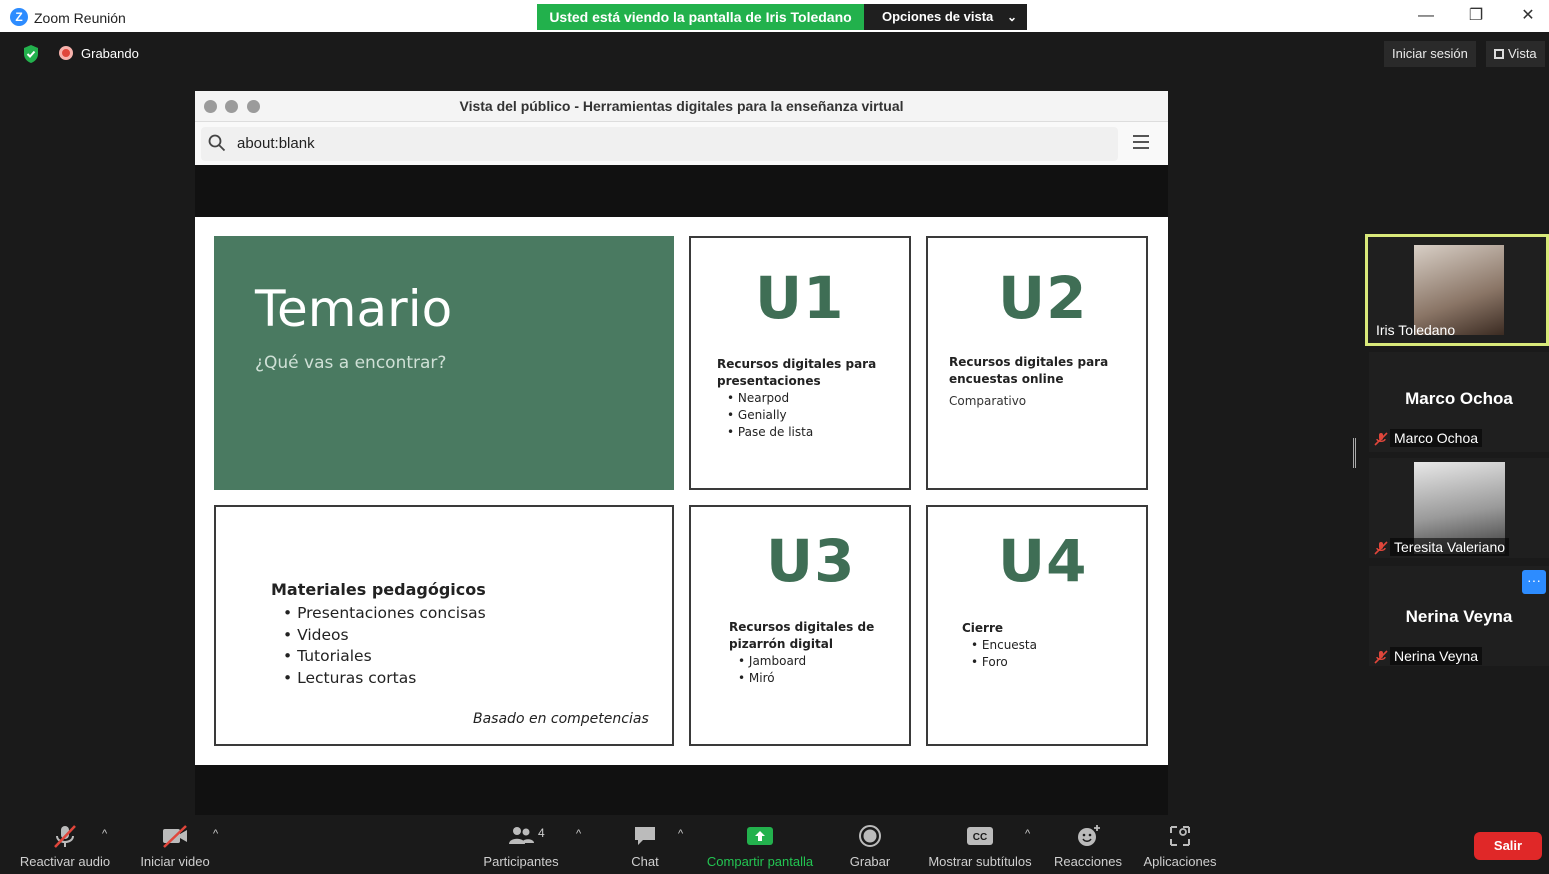  Describe the element at coordinates (645, 846) in the screenshot. I see `chat-button: Chat` at that location.